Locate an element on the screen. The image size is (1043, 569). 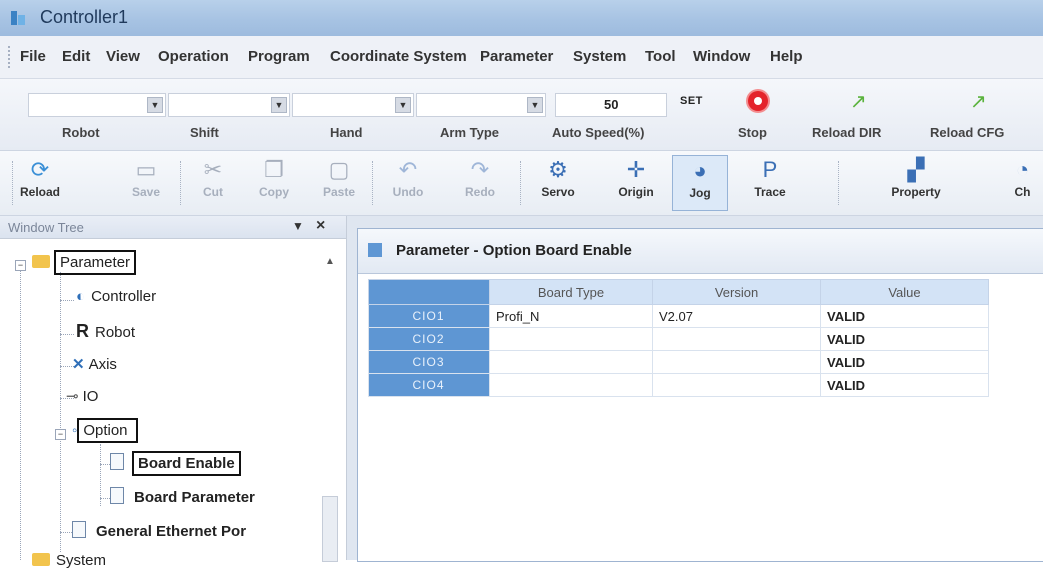
menu-help: Help is located at coordinates (786, 56).